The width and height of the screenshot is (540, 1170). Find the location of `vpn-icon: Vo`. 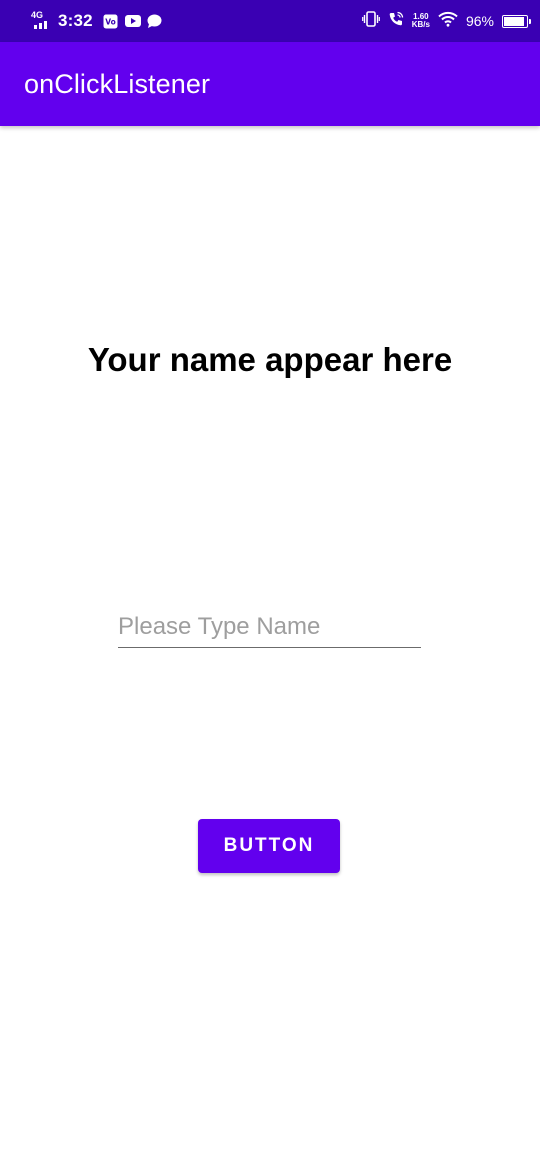

vpn-icon: Vo is located at coordinates (111, 21).